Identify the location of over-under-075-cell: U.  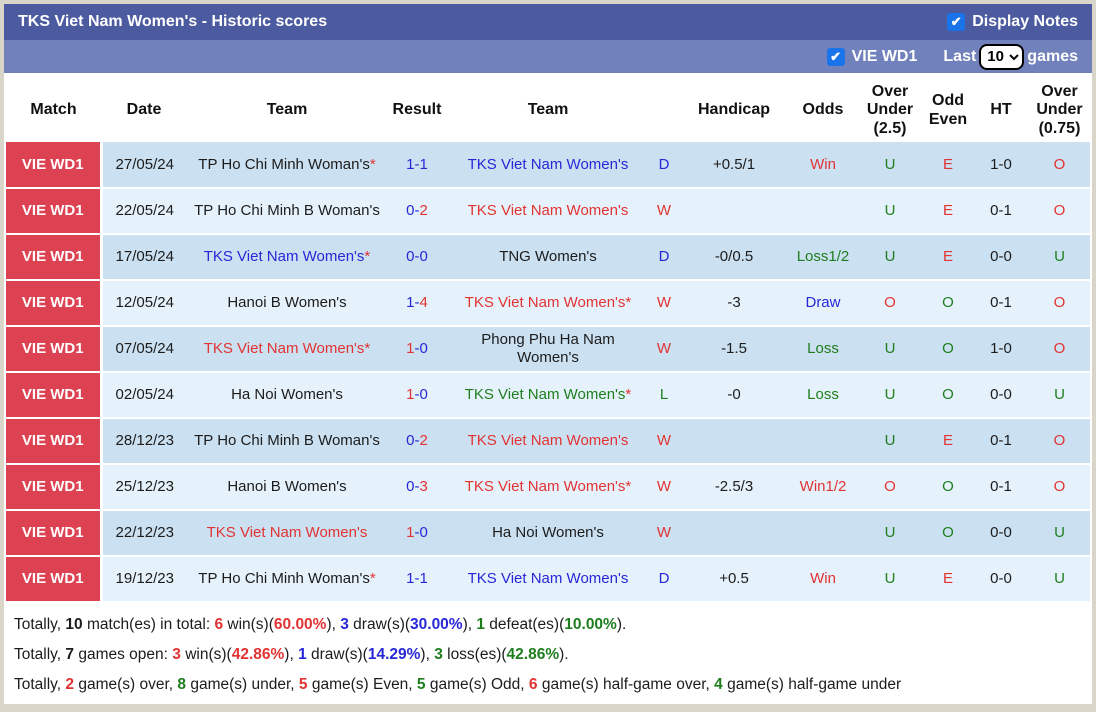
(1059, 396).